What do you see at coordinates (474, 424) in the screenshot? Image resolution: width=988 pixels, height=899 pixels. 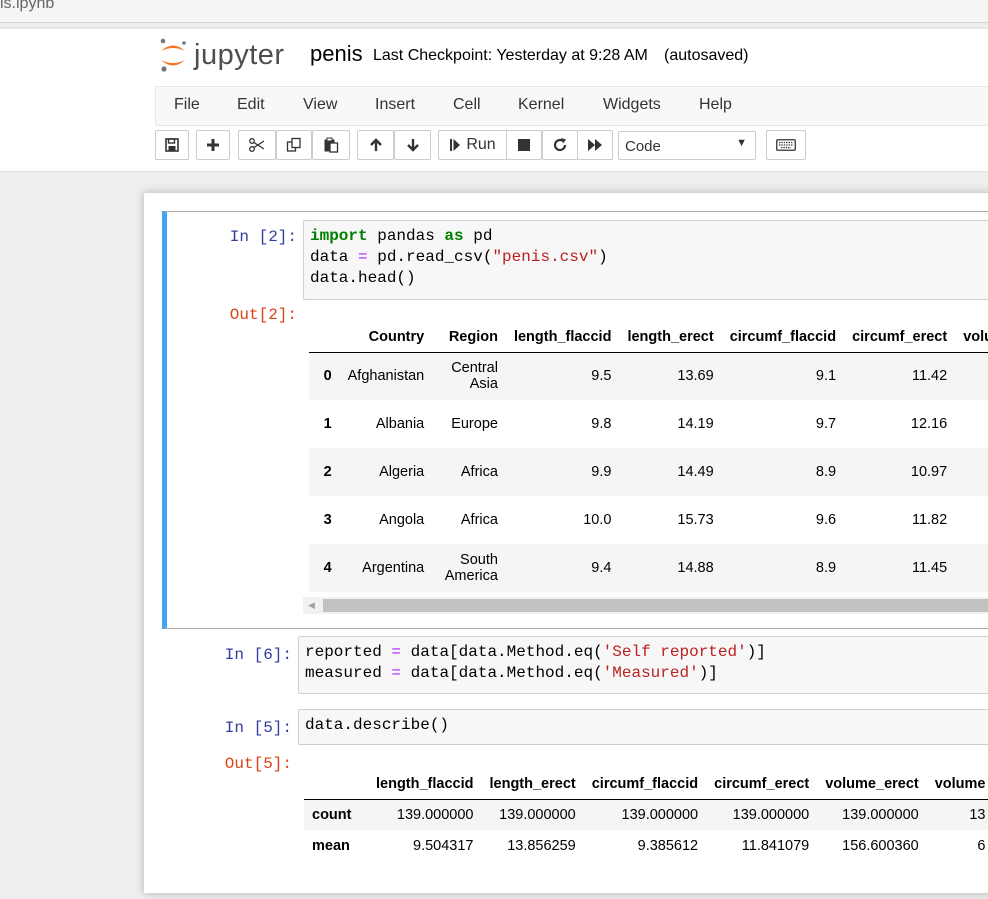 I see `table-cell: Europe` at bounding box center [474, 424].